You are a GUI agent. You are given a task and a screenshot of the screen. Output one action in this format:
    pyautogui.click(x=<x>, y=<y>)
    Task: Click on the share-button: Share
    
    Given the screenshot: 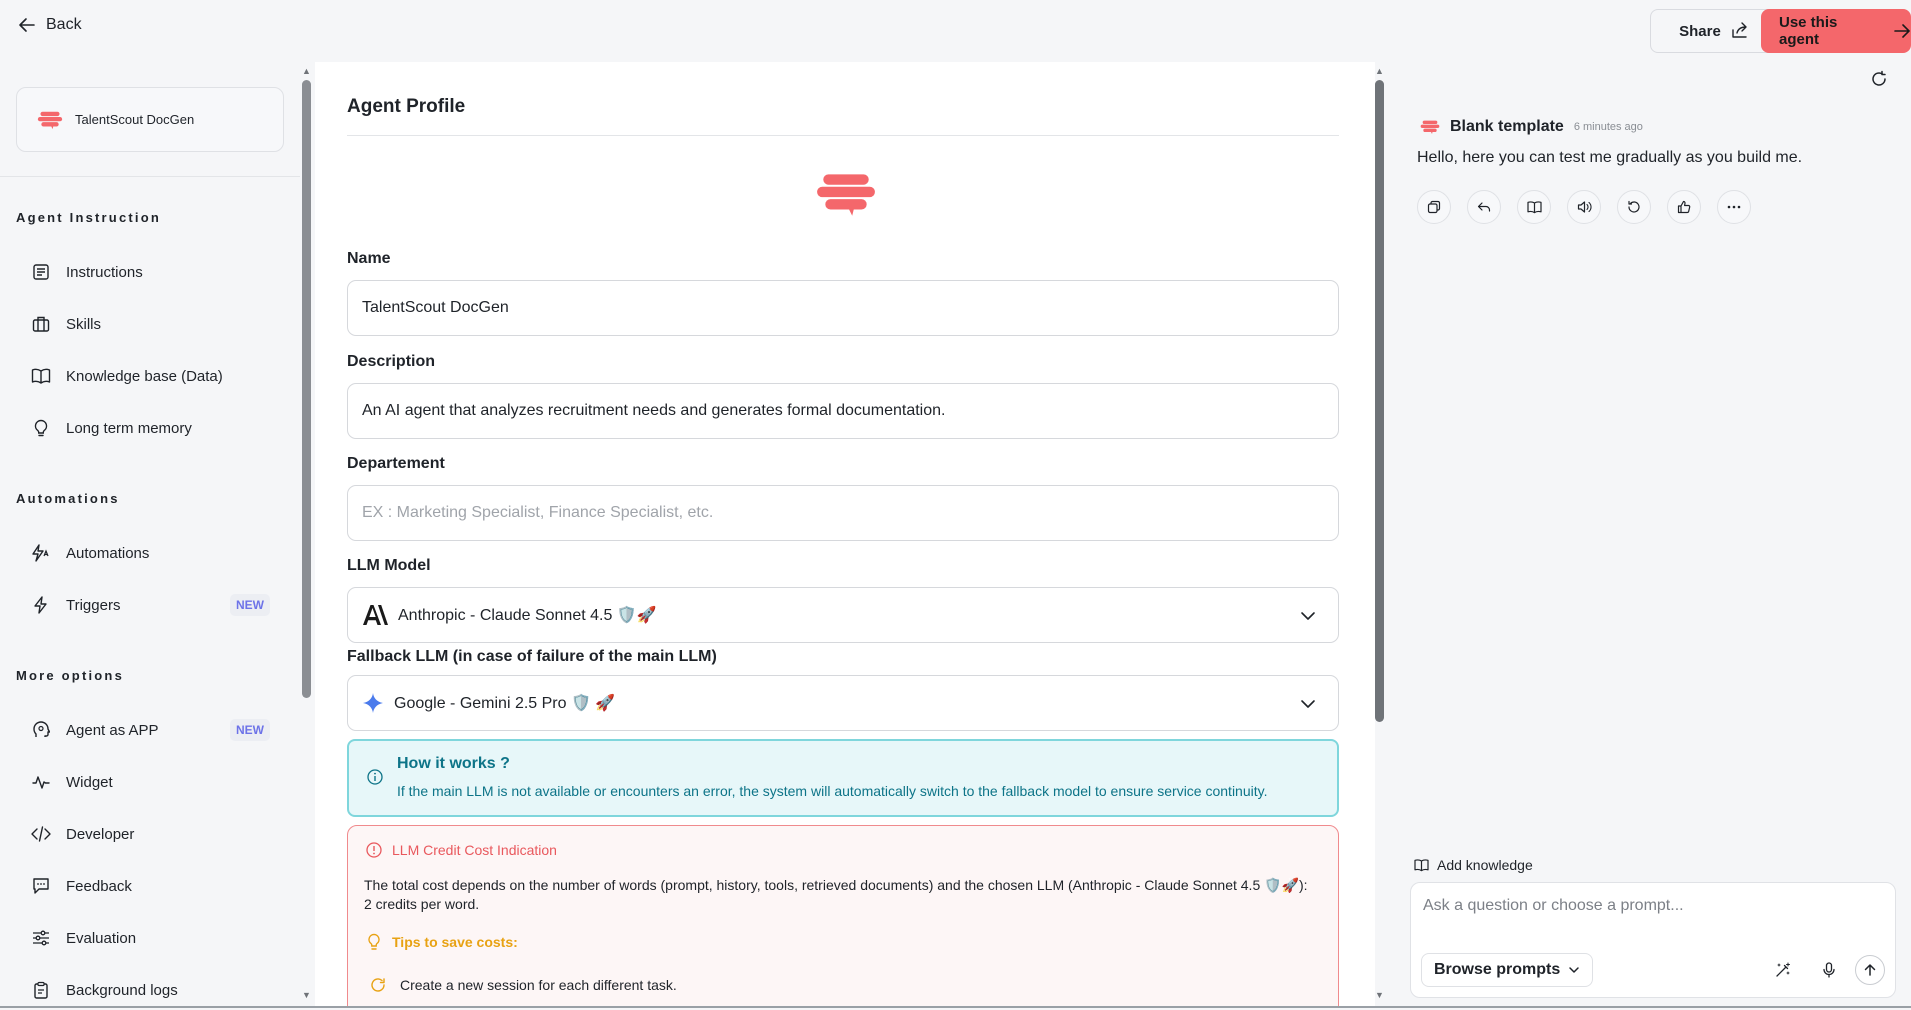 What is the action you would take?
    pyautogui.click(x=1714, y=31)
    